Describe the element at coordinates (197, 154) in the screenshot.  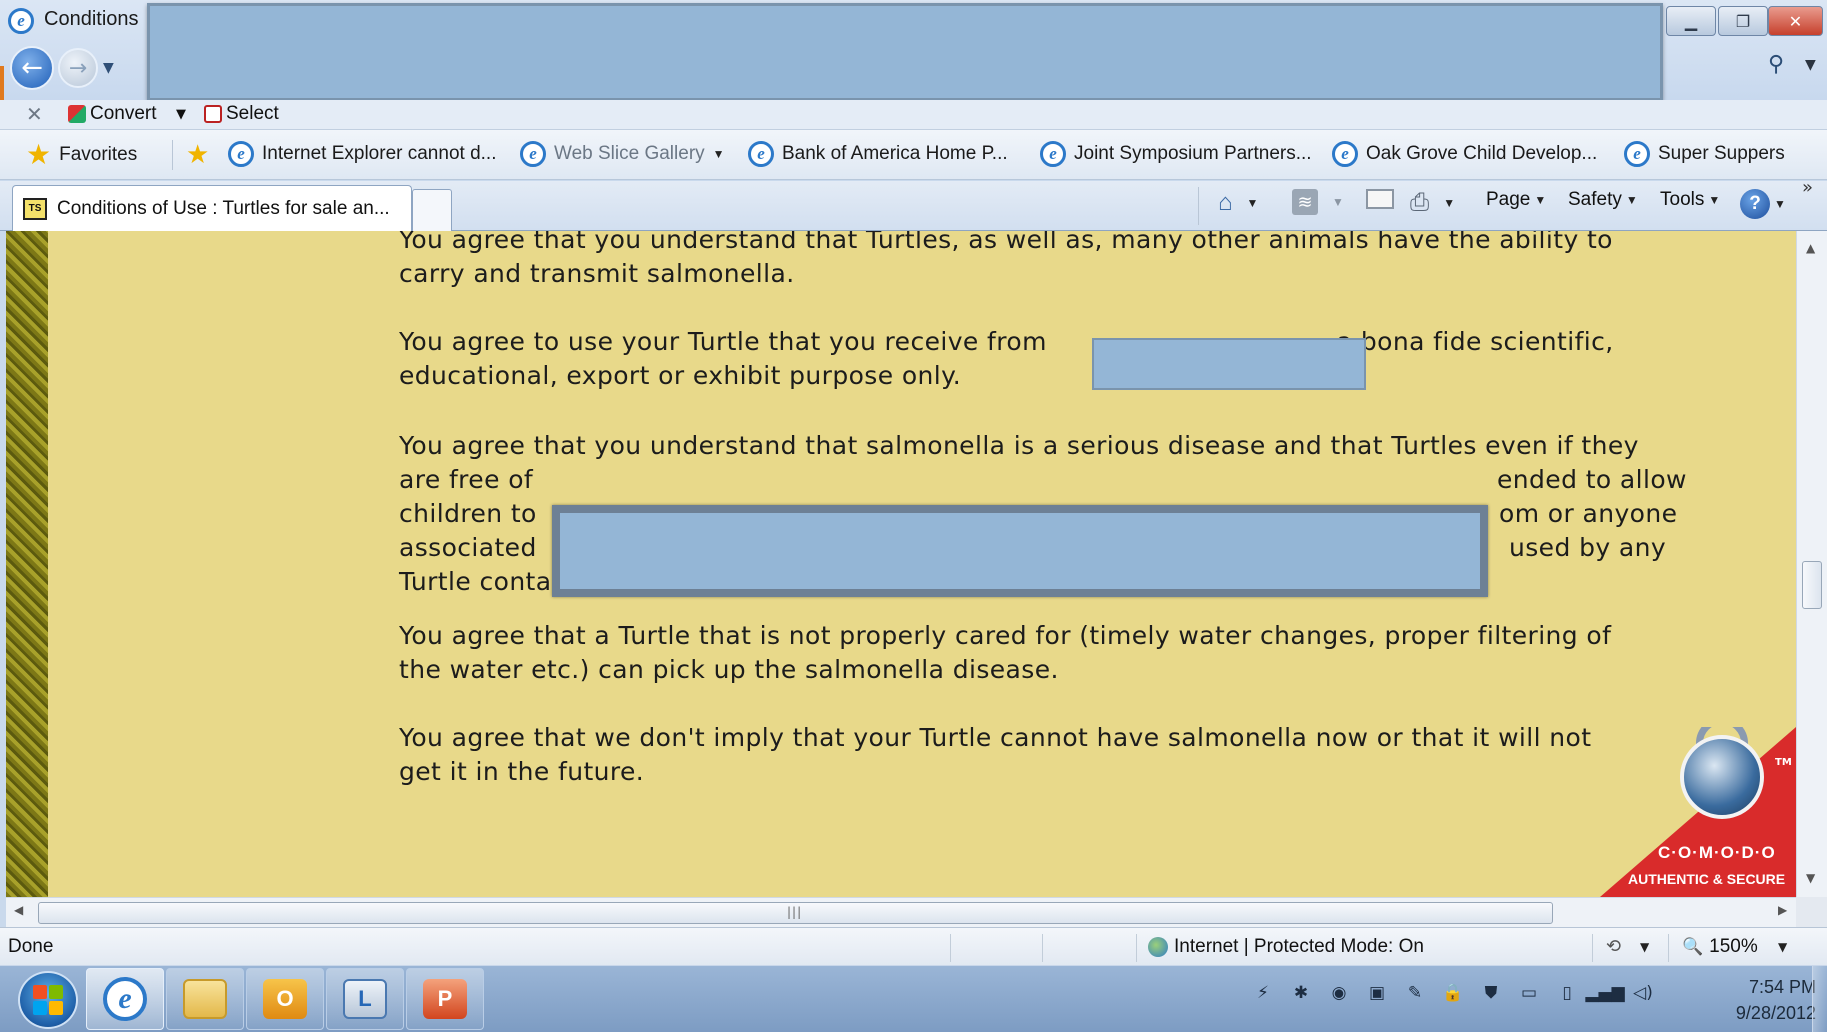
I see `add-to-favorites-bar-button: ★` at that location.